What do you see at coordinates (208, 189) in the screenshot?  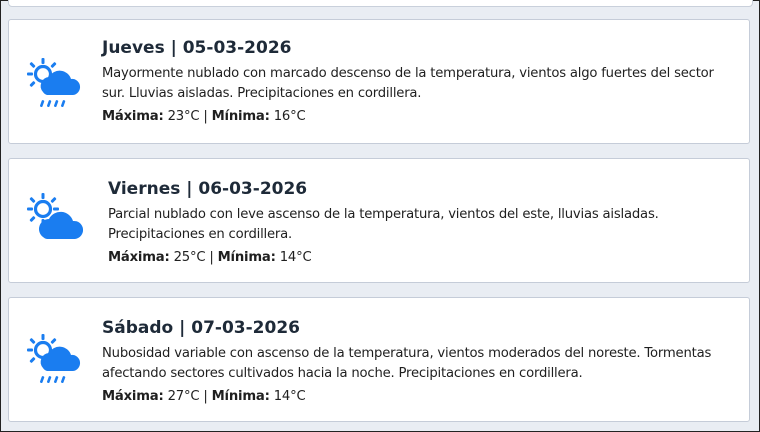 I see `forecast-day-title: Viernes | 06-03-2026` at bounding box center [208, 189].